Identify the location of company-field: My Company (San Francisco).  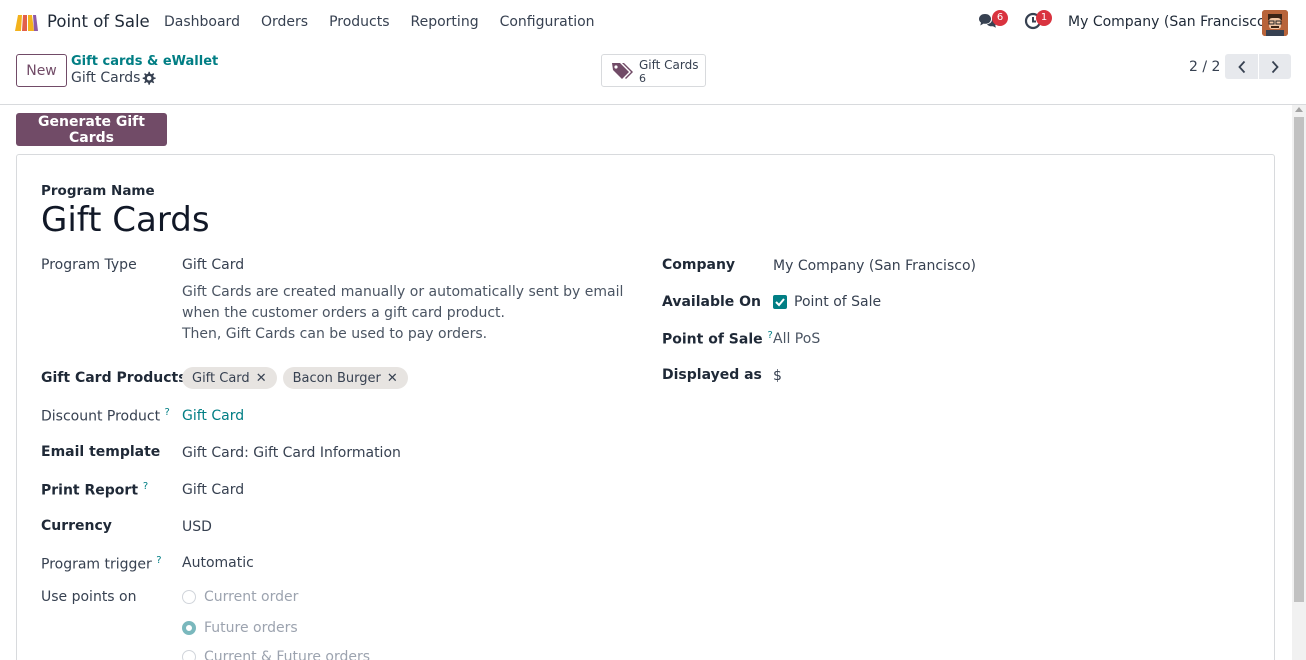
(874, 266).